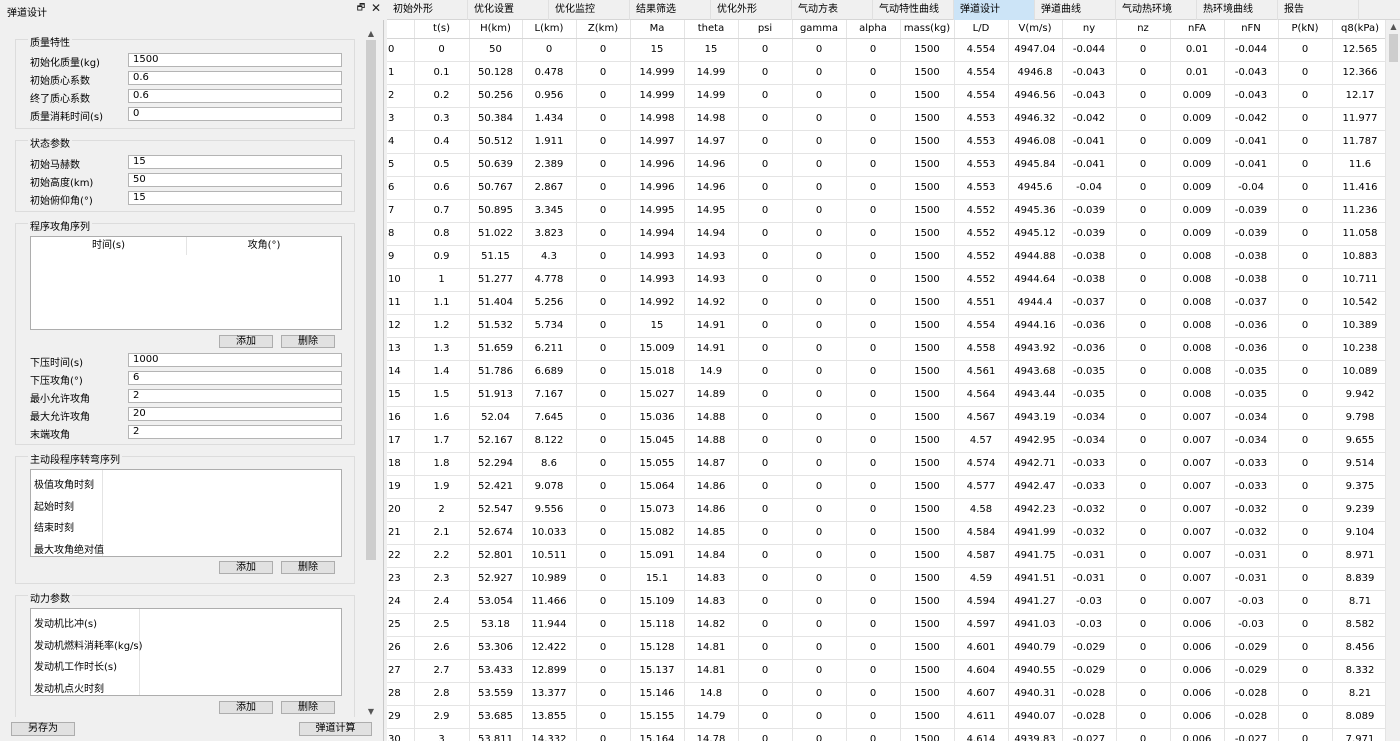  I want to click on table-cell: 0.01, so click(1197, 50).